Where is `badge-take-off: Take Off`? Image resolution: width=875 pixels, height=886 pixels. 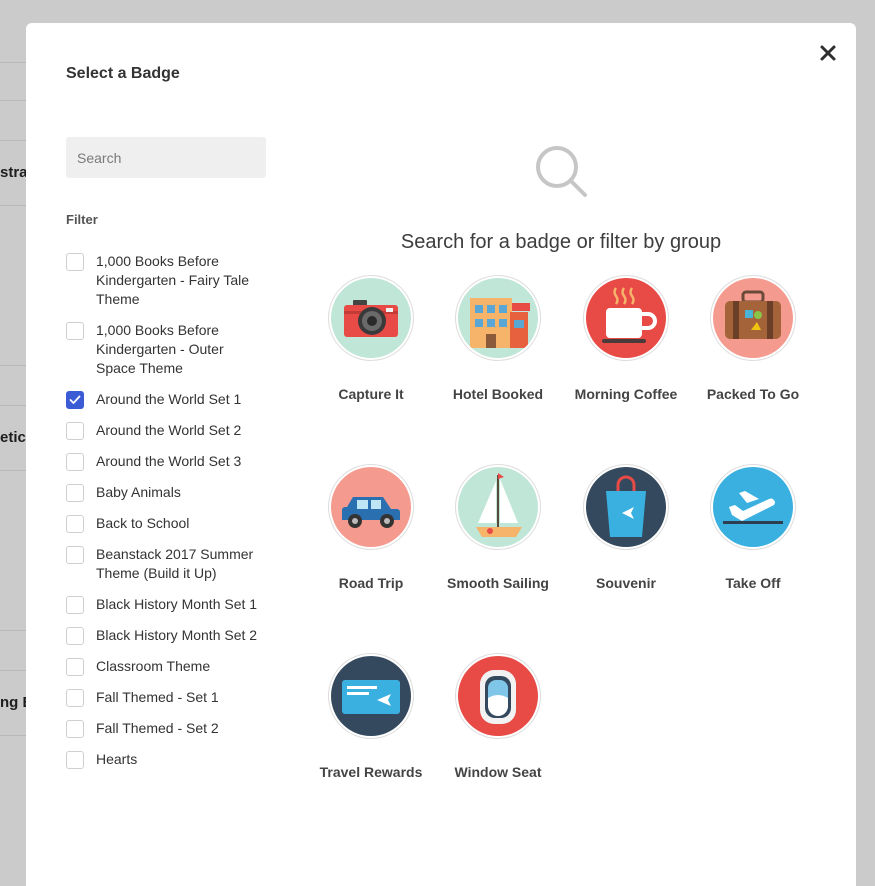
badge-take-off: Take Off is located at coordinates (753, 529).